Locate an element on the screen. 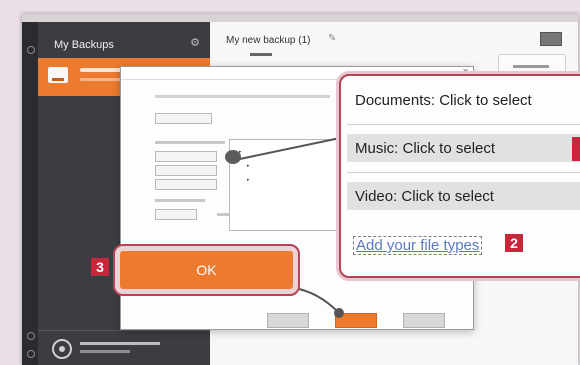 This screenshot has width=580, height=365. ok-button-zoomed: OK is located at coordinates (206, 270).